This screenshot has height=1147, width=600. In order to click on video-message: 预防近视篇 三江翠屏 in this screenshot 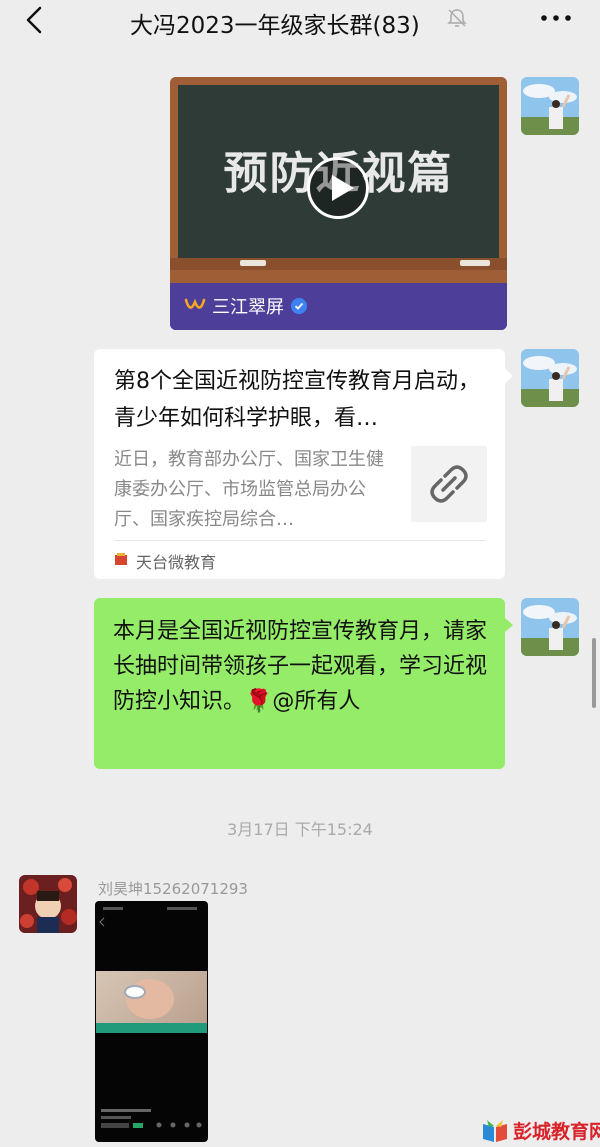, I will do `click(338, 203)`.